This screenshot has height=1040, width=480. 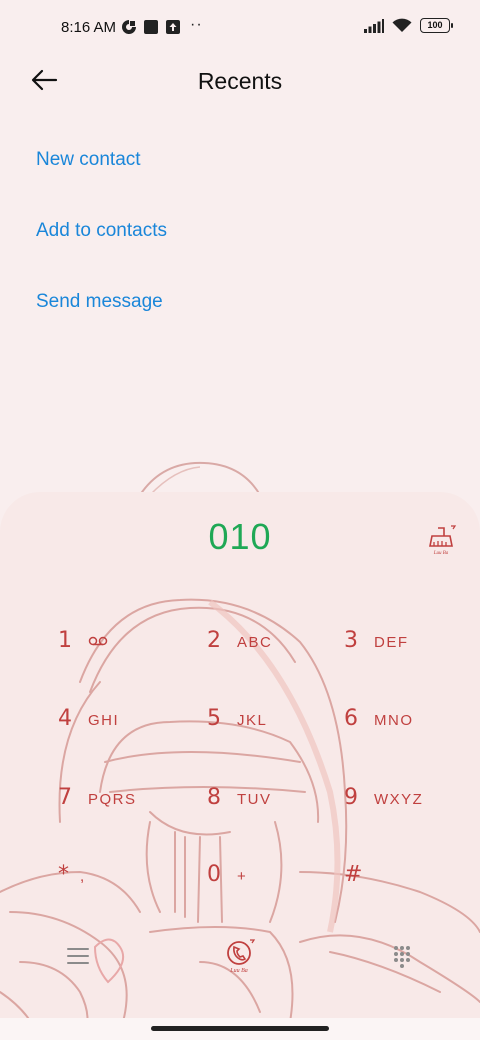 I want to click on voicemail-icon, so click(x=98, y=641).